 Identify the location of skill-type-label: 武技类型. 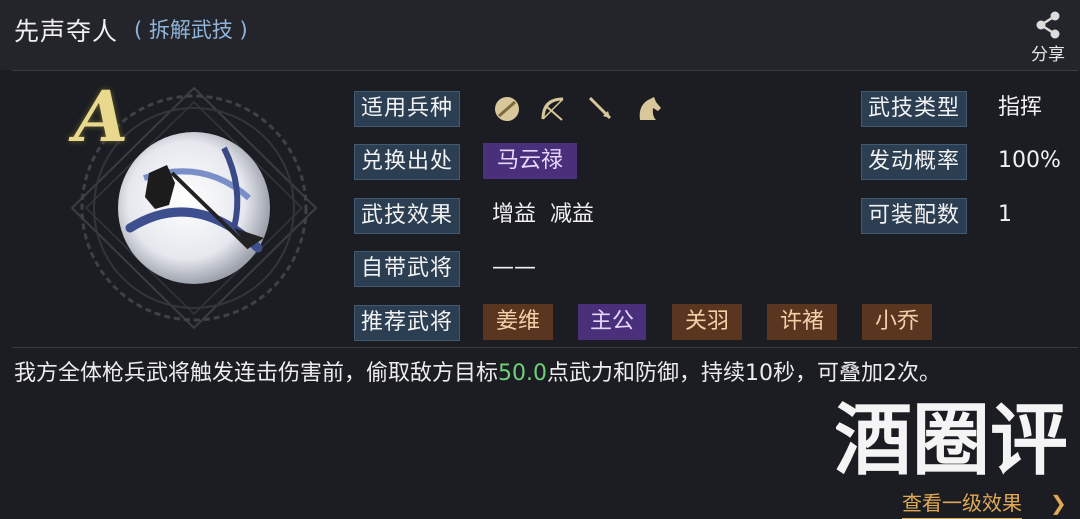
(914, 109).